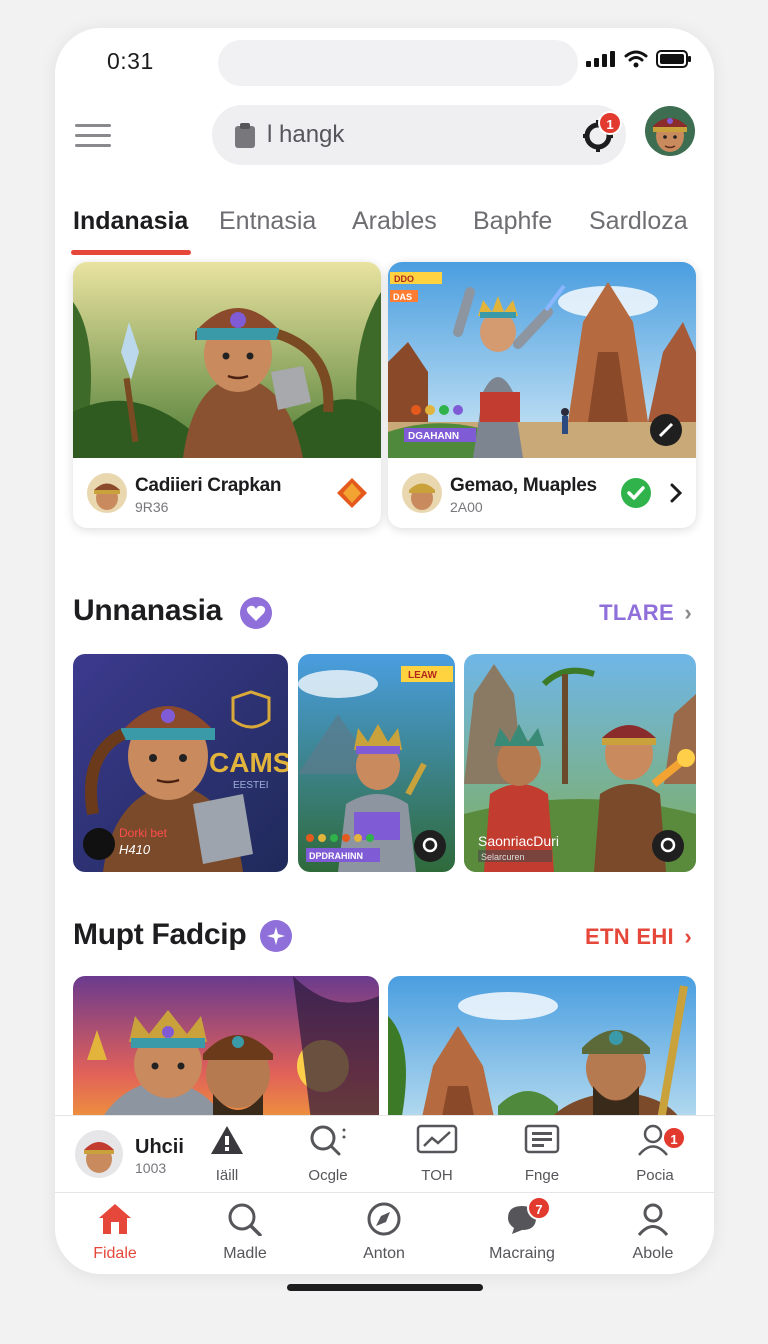 This screenshot has height=1344, width=768. What do you see at coordinates (328, 1140) in the screenshot?
I see `search-icon` at bounding box center [328, 1140].